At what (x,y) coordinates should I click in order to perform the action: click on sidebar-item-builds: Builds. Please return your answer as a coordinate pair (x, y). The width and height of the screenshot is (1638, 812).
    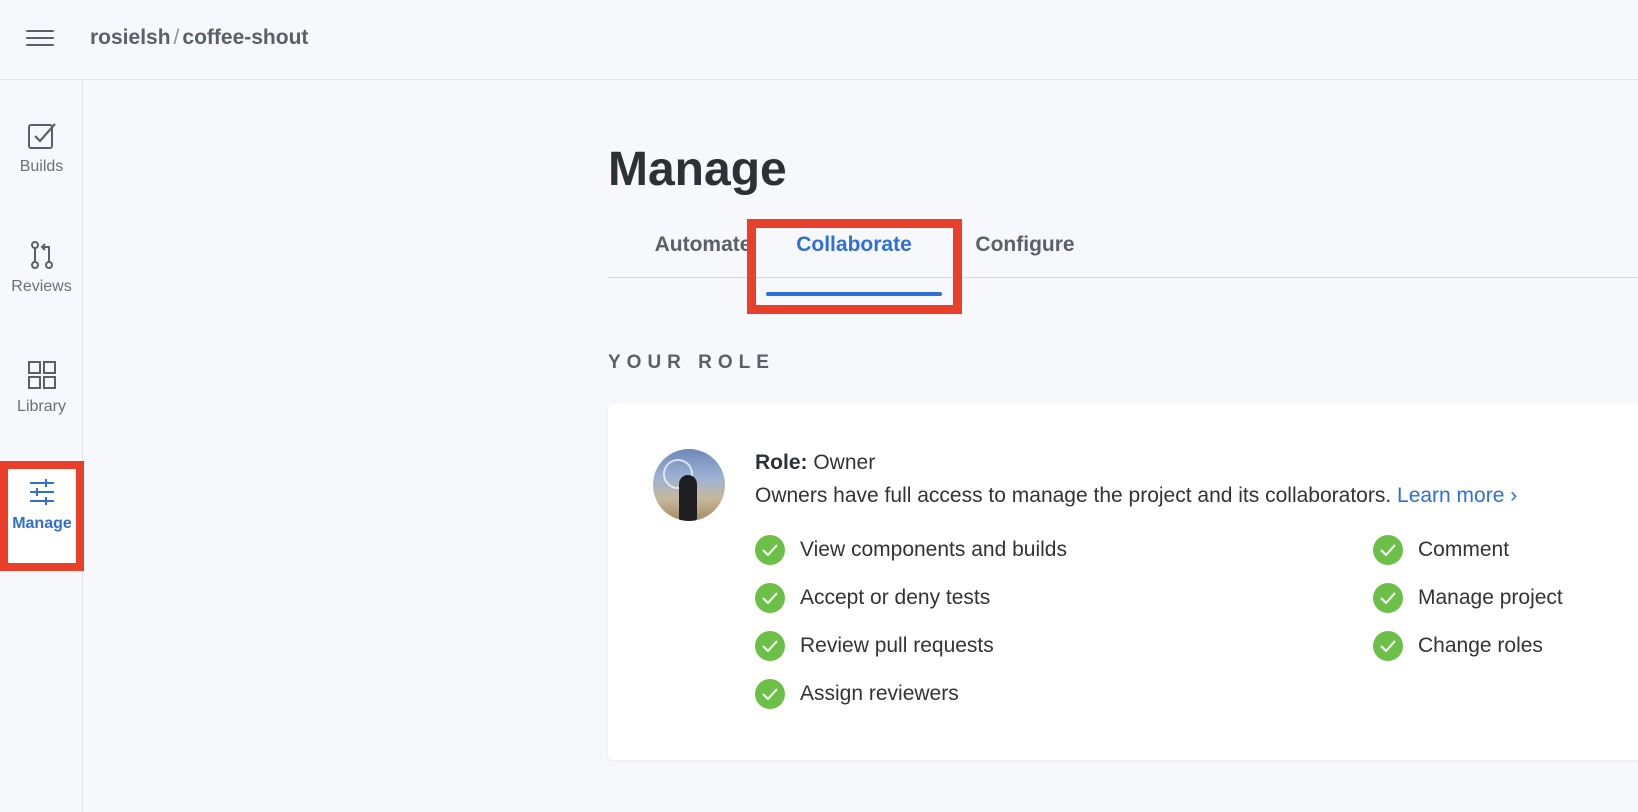
    Looking at the image, I should click on (41, 172).